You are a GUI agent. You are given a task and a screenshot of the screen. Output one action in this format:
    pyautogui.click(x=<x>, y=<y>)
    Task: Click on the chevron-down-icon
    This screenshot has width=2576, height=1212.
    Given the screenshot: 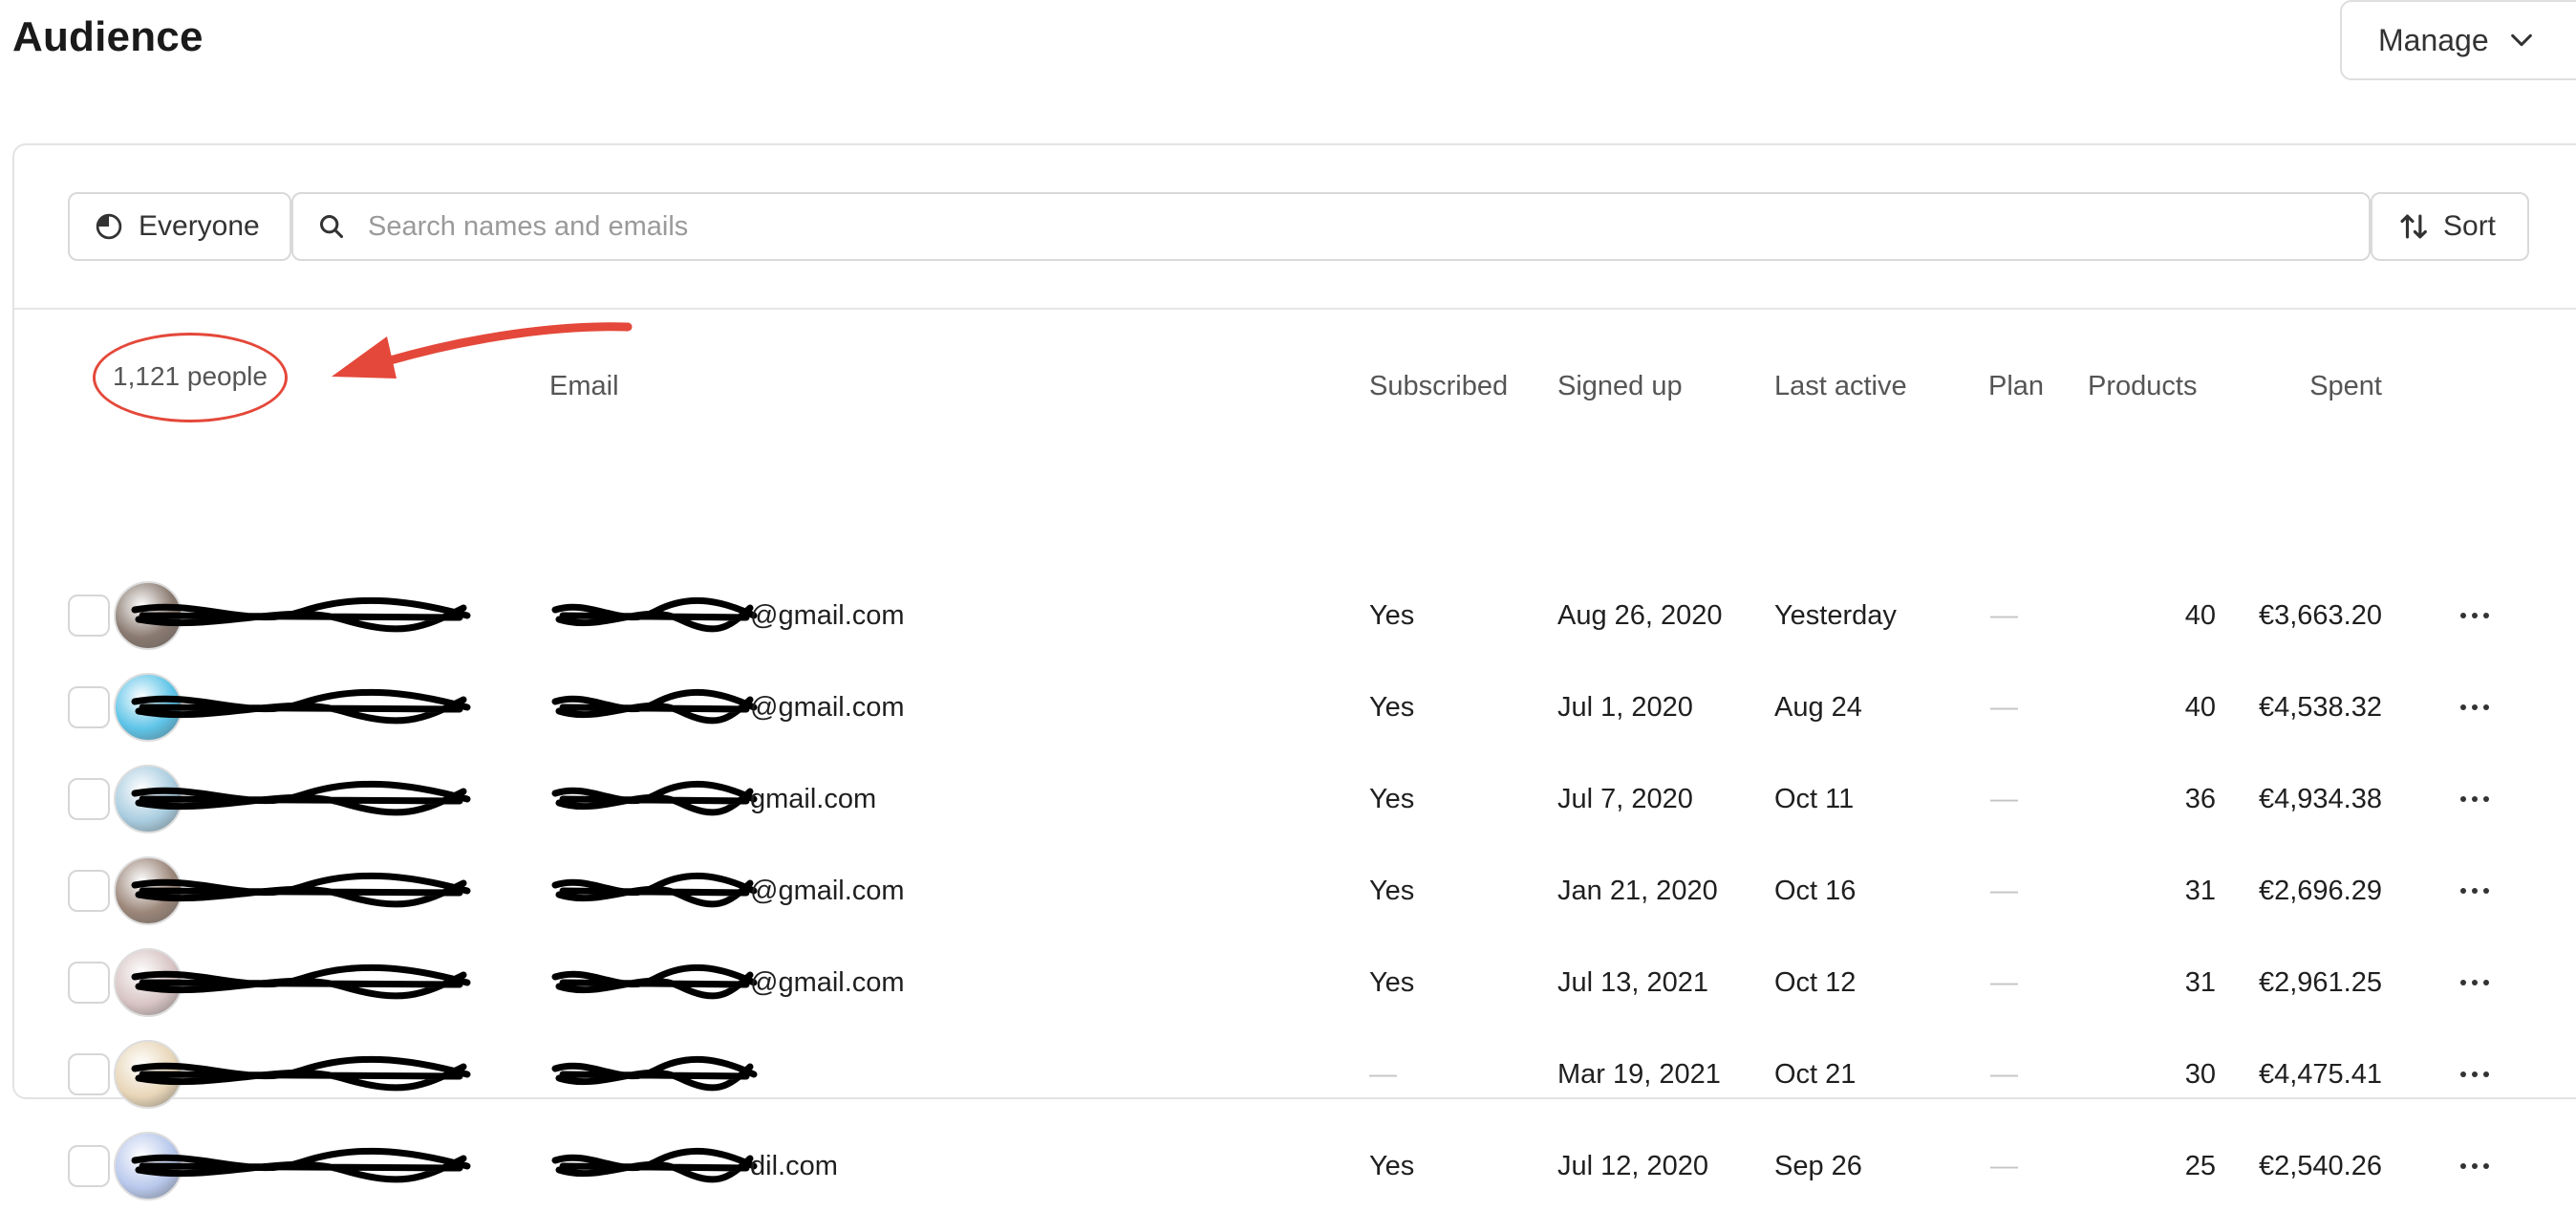 What is the action you would take?
    pyautogui.click(x=2521, y=40)
    